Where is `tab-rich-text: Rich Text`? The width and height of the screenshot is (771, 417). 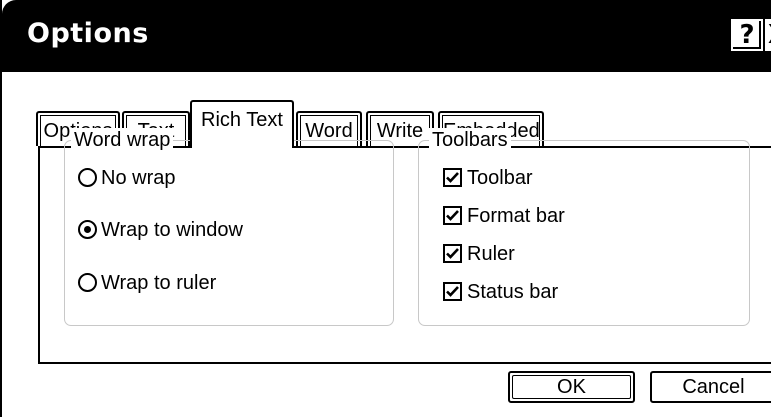 tab-rich-text: Rich Text is located at coordinates (242, 124).